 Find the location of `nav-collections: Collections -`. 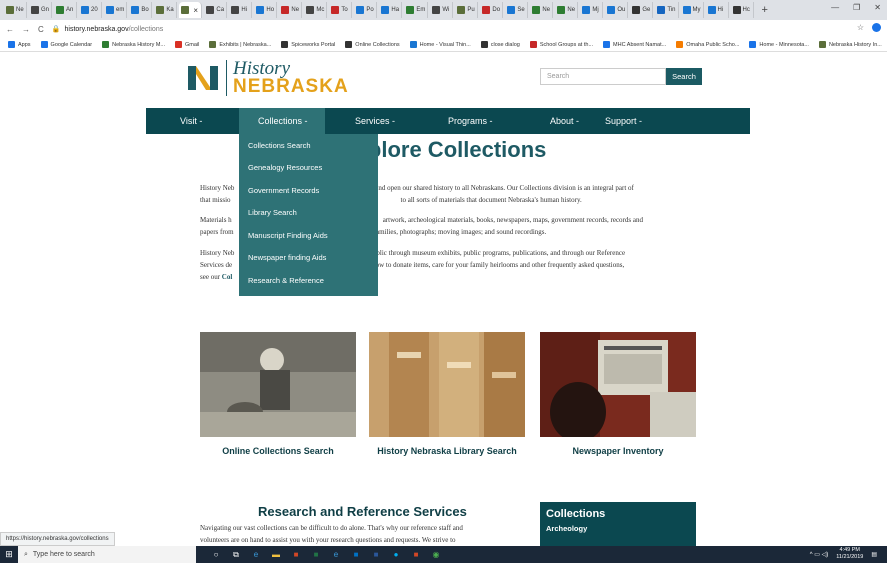

nav-collections: Collections - is located at coordinates (282, 121).